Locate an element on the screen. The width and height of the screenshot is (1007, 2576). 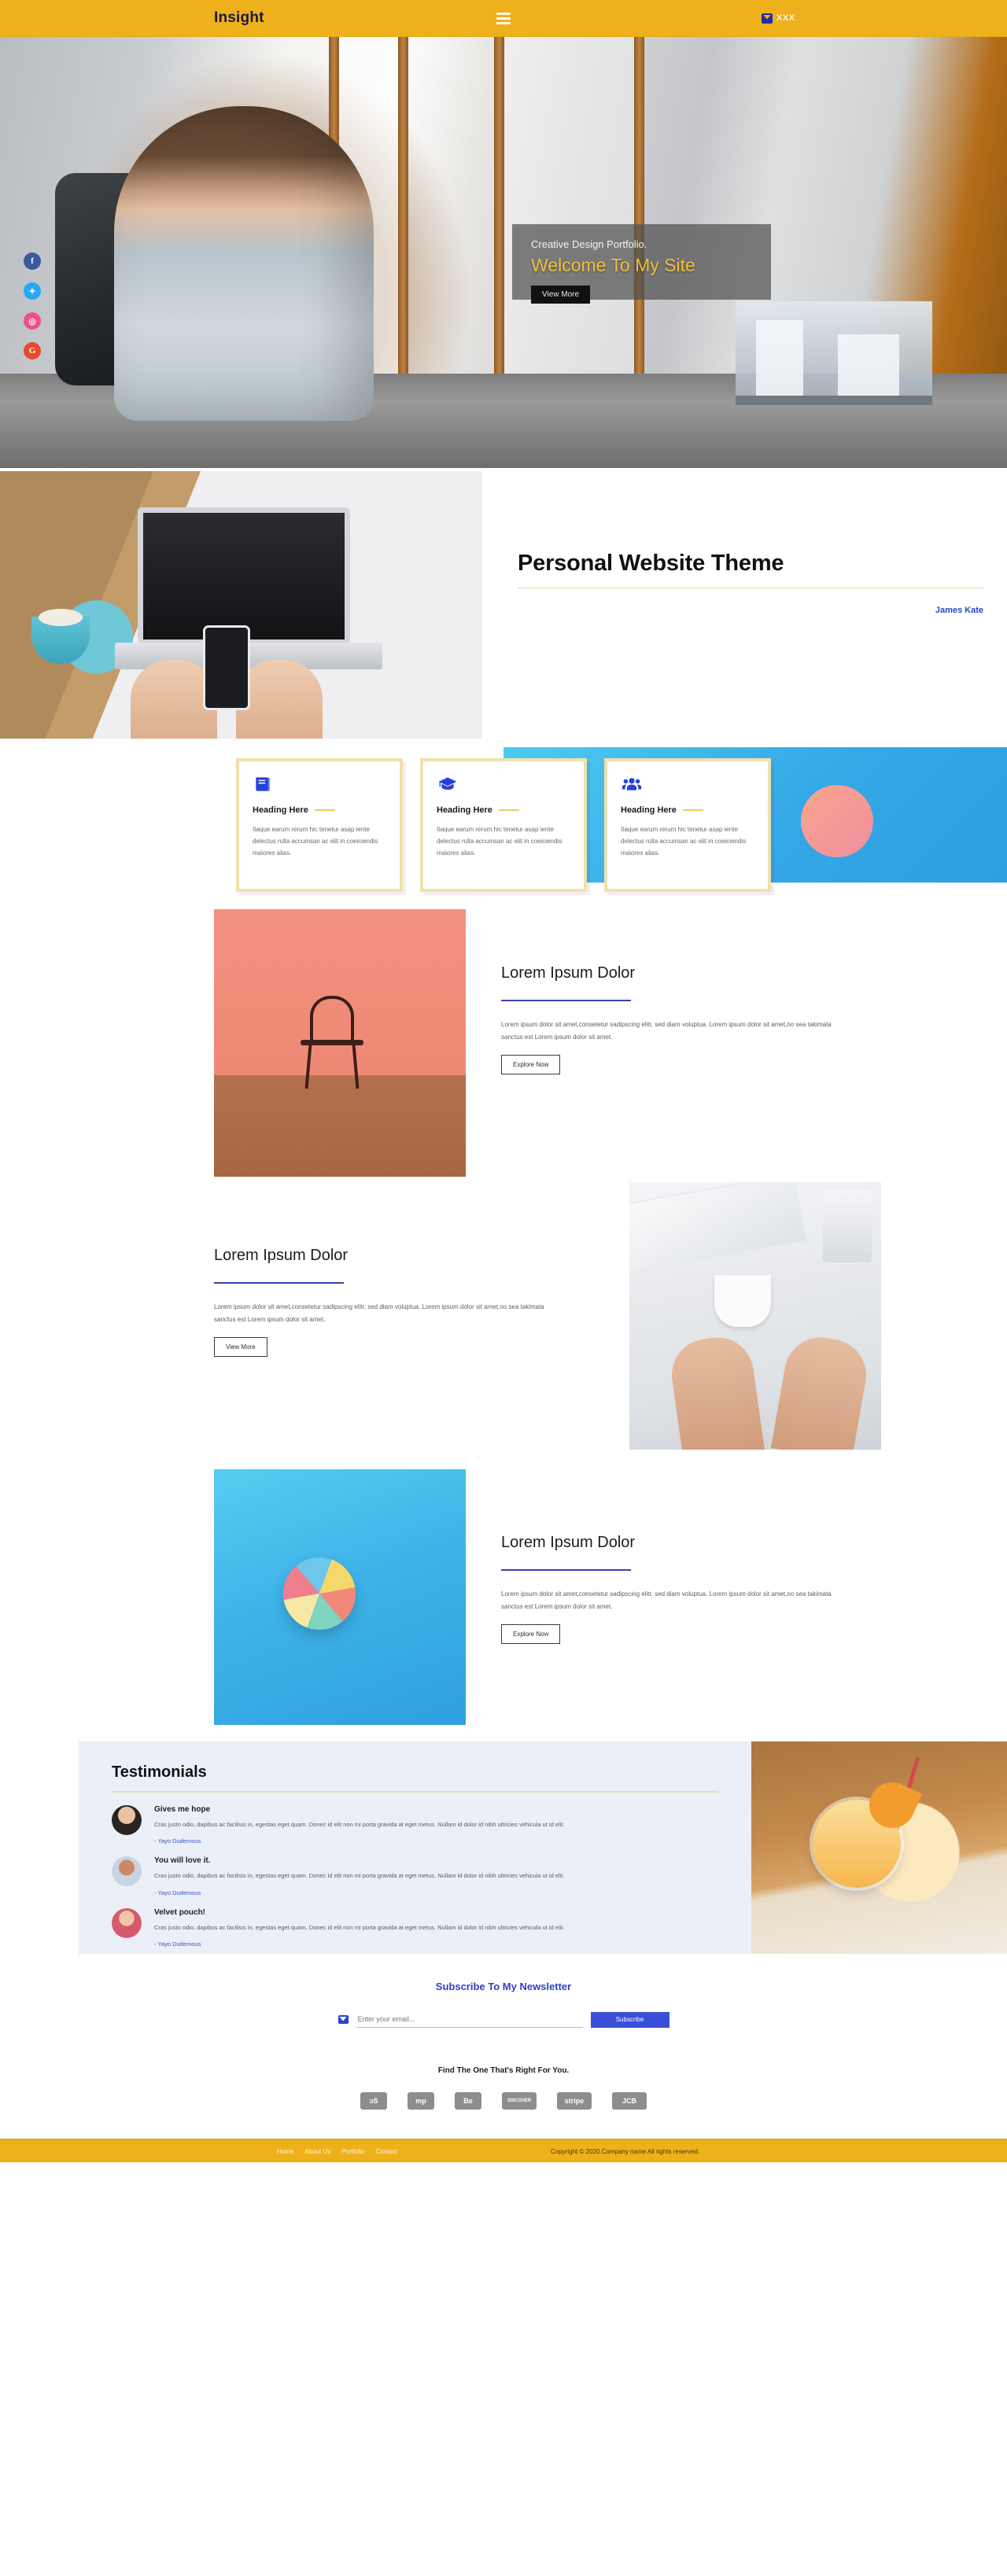
stripe-icon: stripe is located at coordinates (574, 2101).